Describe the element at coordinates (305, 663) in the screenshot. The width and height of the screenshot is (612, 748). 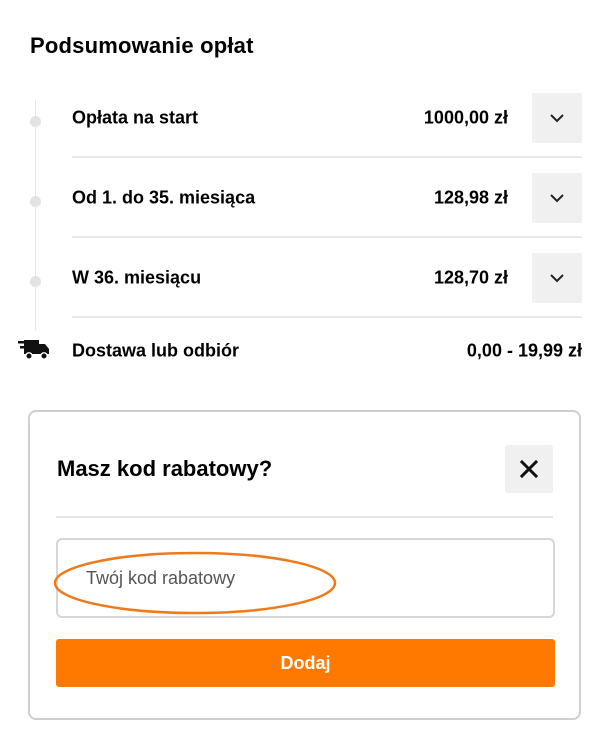
I see `add-code-button: Dodaj` at that location.